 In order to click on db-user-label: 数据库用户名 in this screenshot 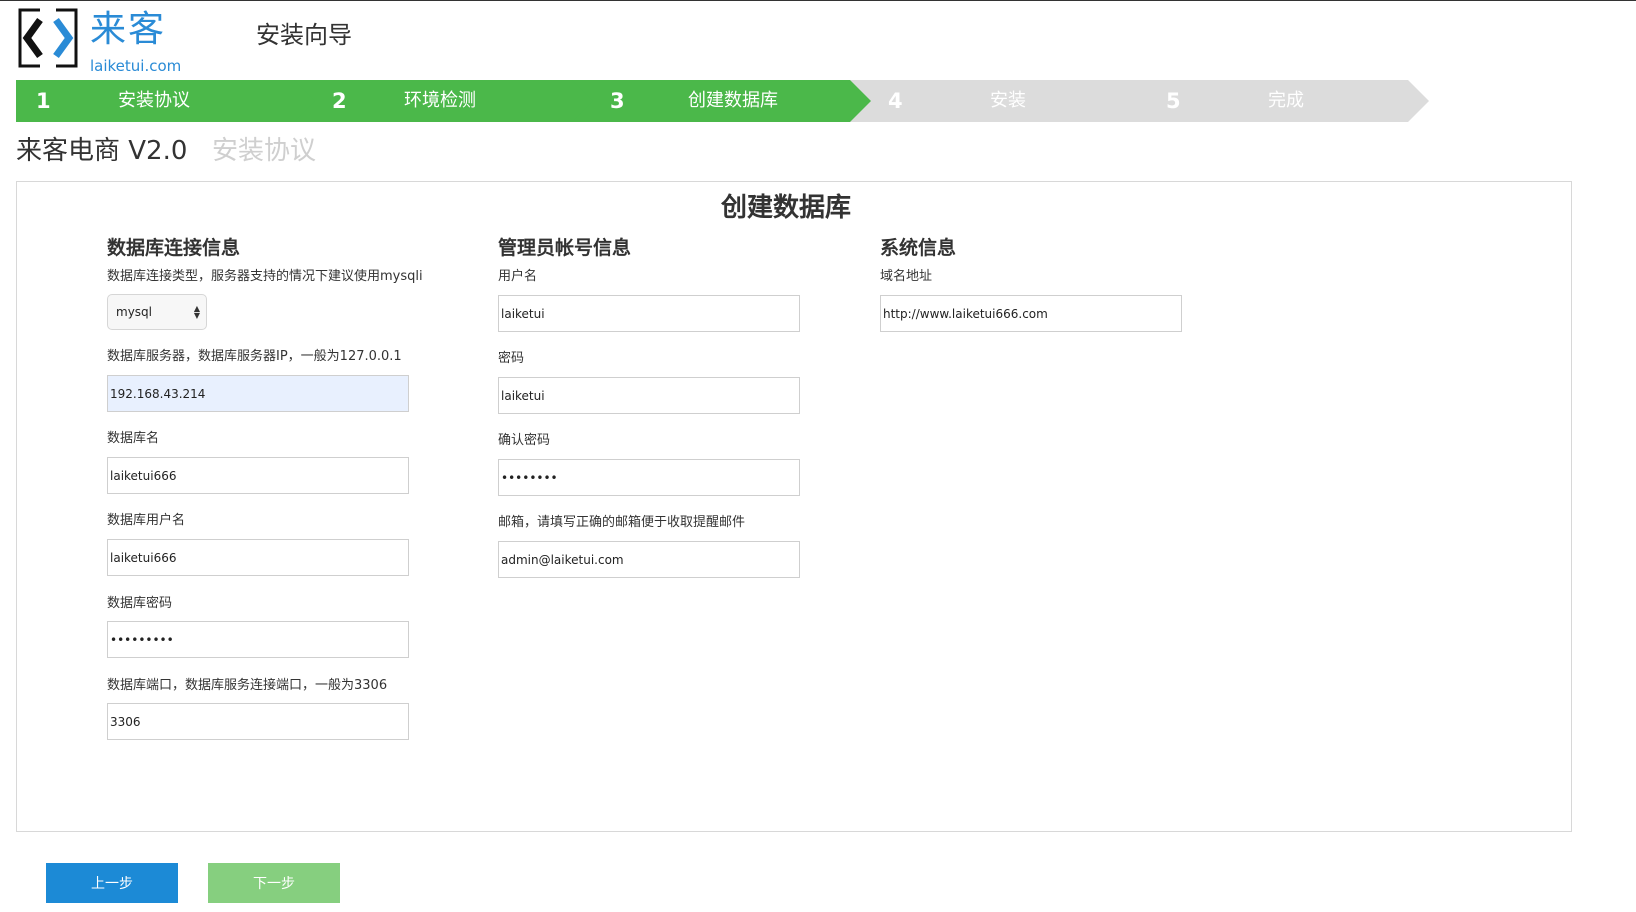, I will do `click(146, 520)`.